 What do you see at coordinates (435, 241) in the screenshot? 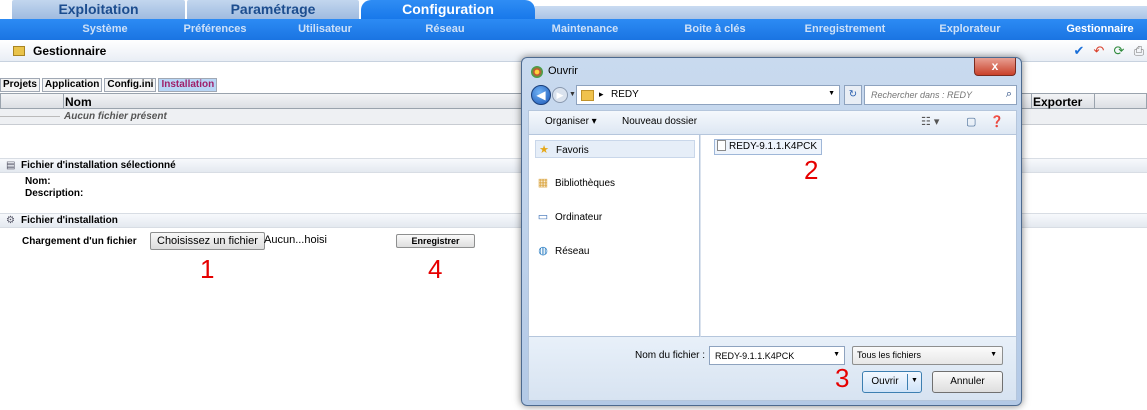
I see `save-button: Enregistrer` at bounding box center [435, 241].